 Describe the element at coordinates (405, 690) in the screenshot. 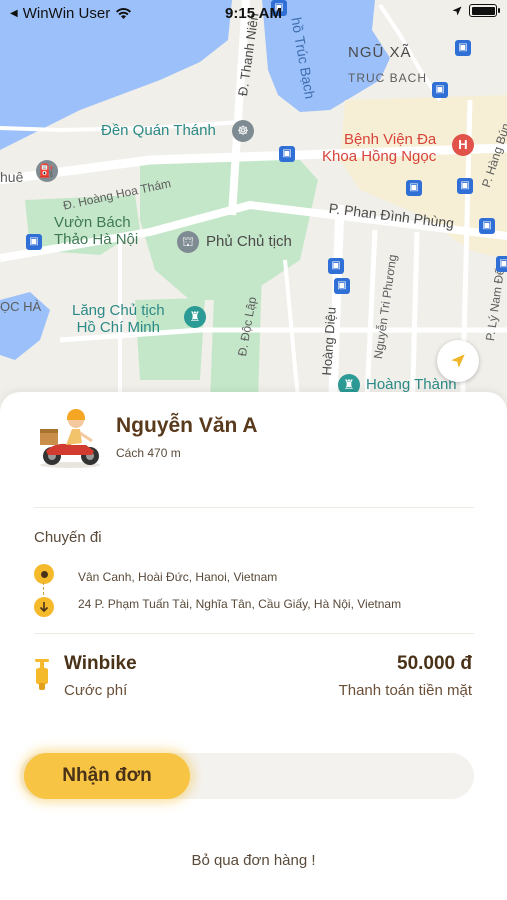

I see `payment-method: Thanh toán tiền mặt` at that location.